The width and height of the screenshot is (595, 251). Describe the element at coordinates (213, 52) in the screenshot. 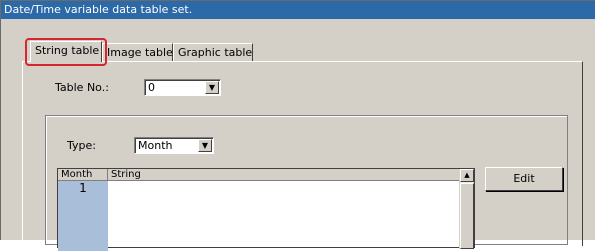

I see `tab-graphic-table: Graphic table` at that location.